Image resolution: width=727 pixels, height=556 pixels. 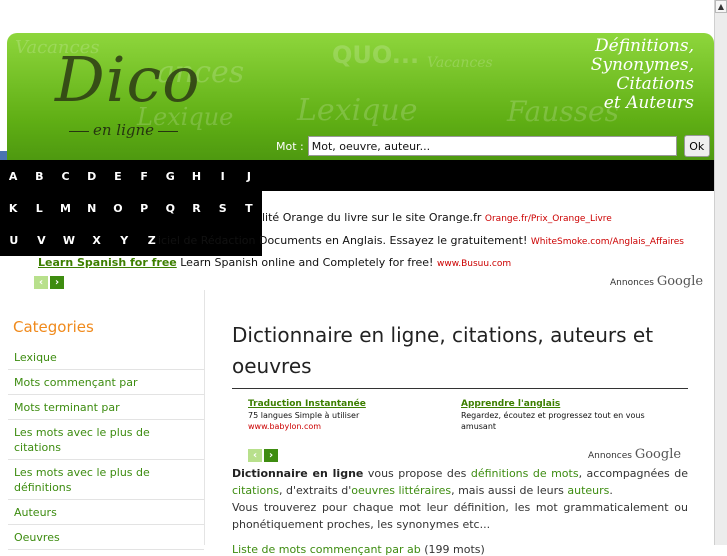 What do you see at coordinates (460, 456) in the screenshot?
I see `inline-ads-footer: ‹ › Annonces Google` at bounding box center [460, 456].